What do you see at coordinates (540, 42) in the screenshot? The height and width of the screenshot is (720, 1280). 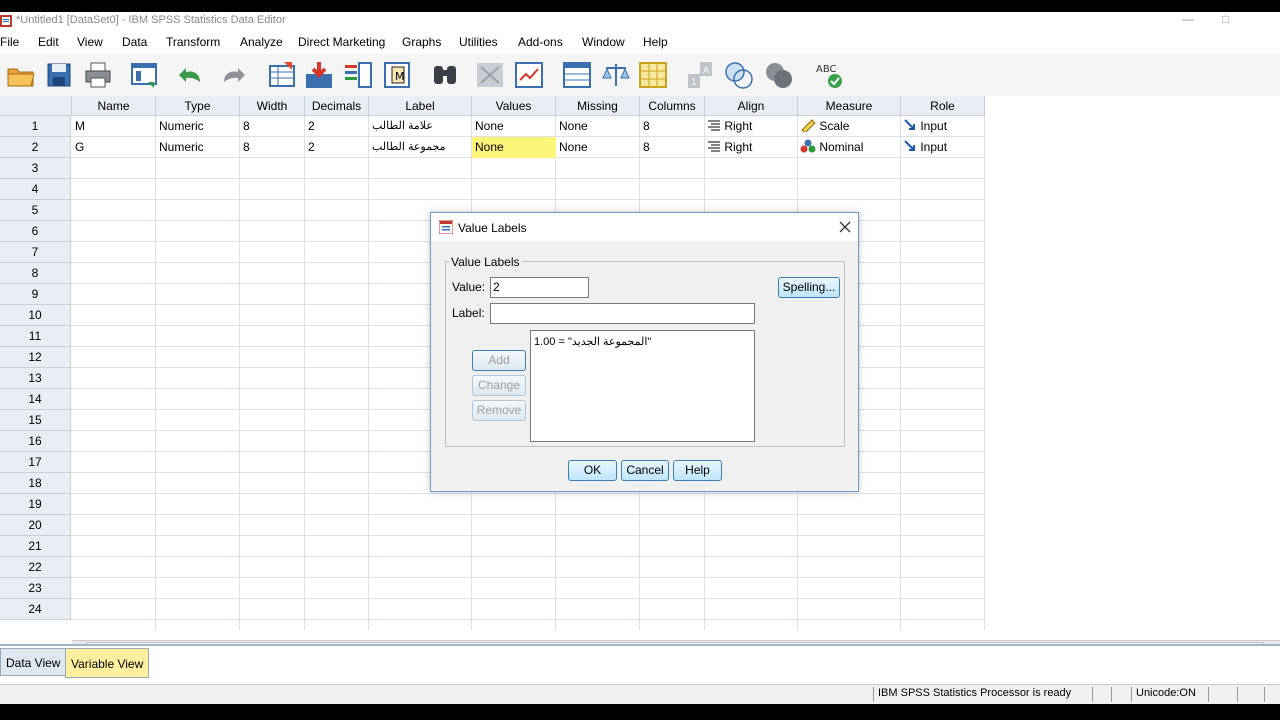 I see `menu-add-ons: Add-ons` at bounding box center [540, 42].